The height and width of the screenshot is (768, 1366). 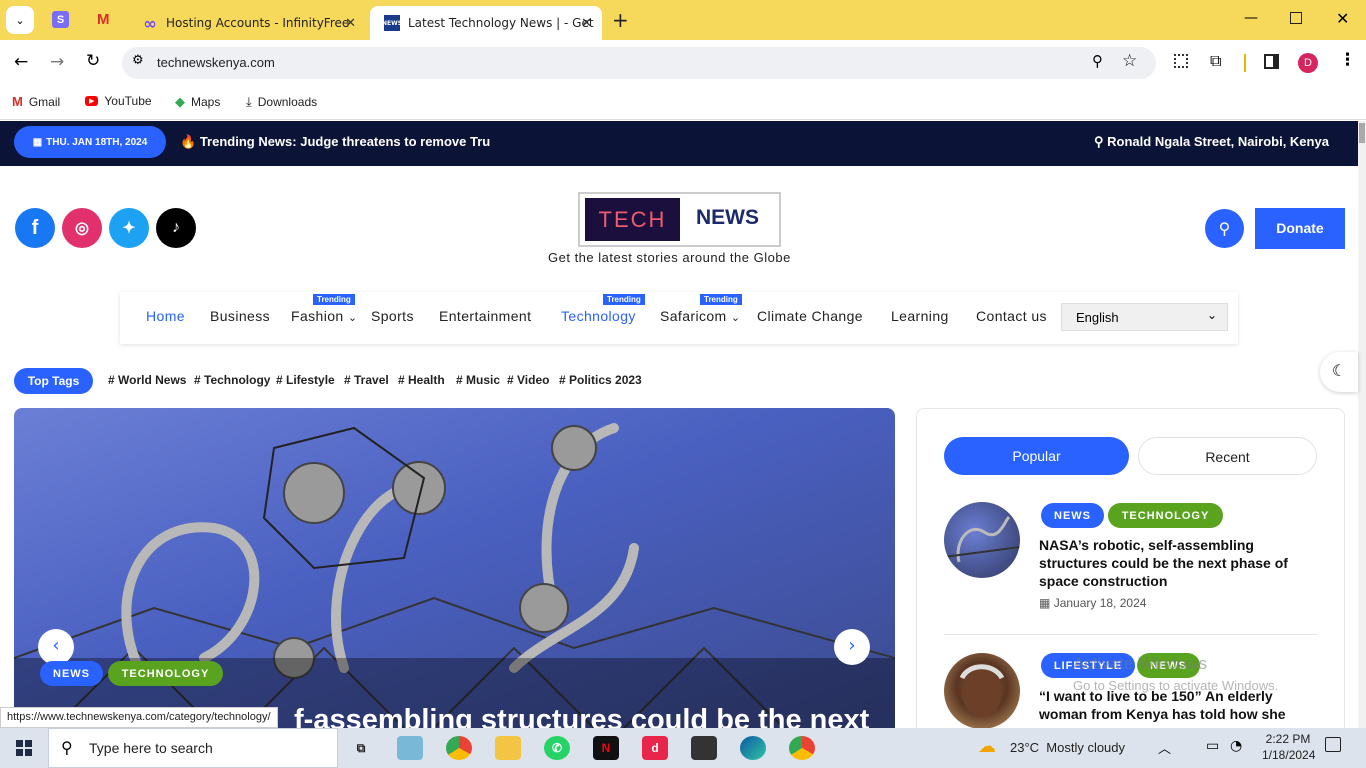 What do you see at coordinates (395, 141) in the screenshot?
I see `trending-text: Judge threatens to remove Tru` at bounding box center [395, 141].